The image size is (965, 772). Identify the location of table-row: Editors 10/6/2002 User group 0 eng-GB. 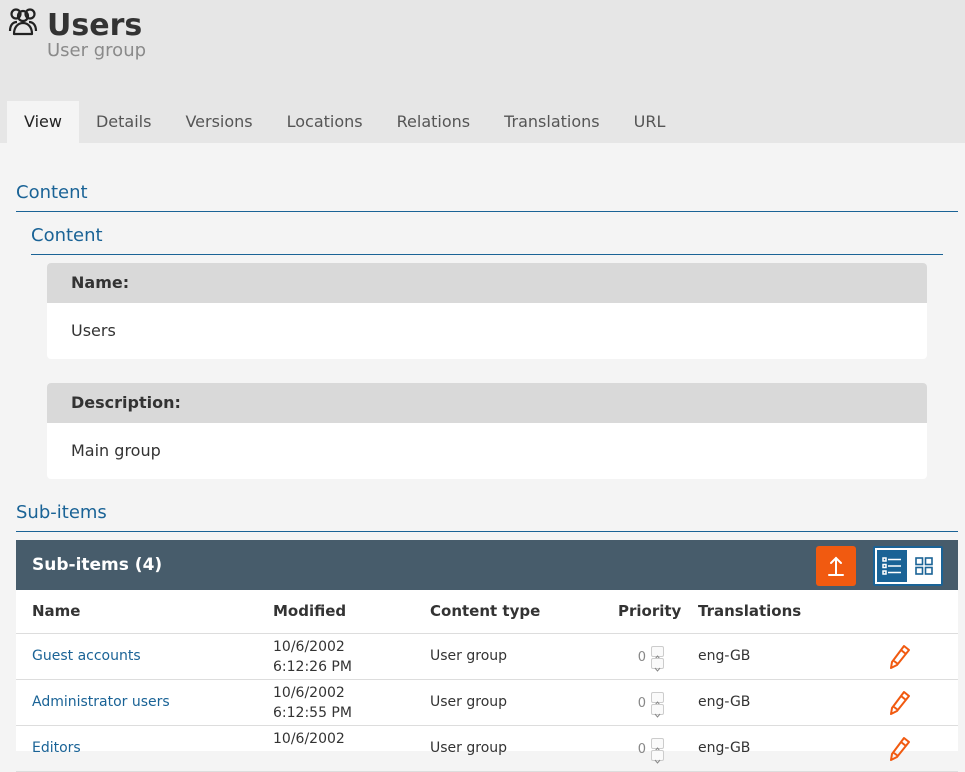
(487, 749).